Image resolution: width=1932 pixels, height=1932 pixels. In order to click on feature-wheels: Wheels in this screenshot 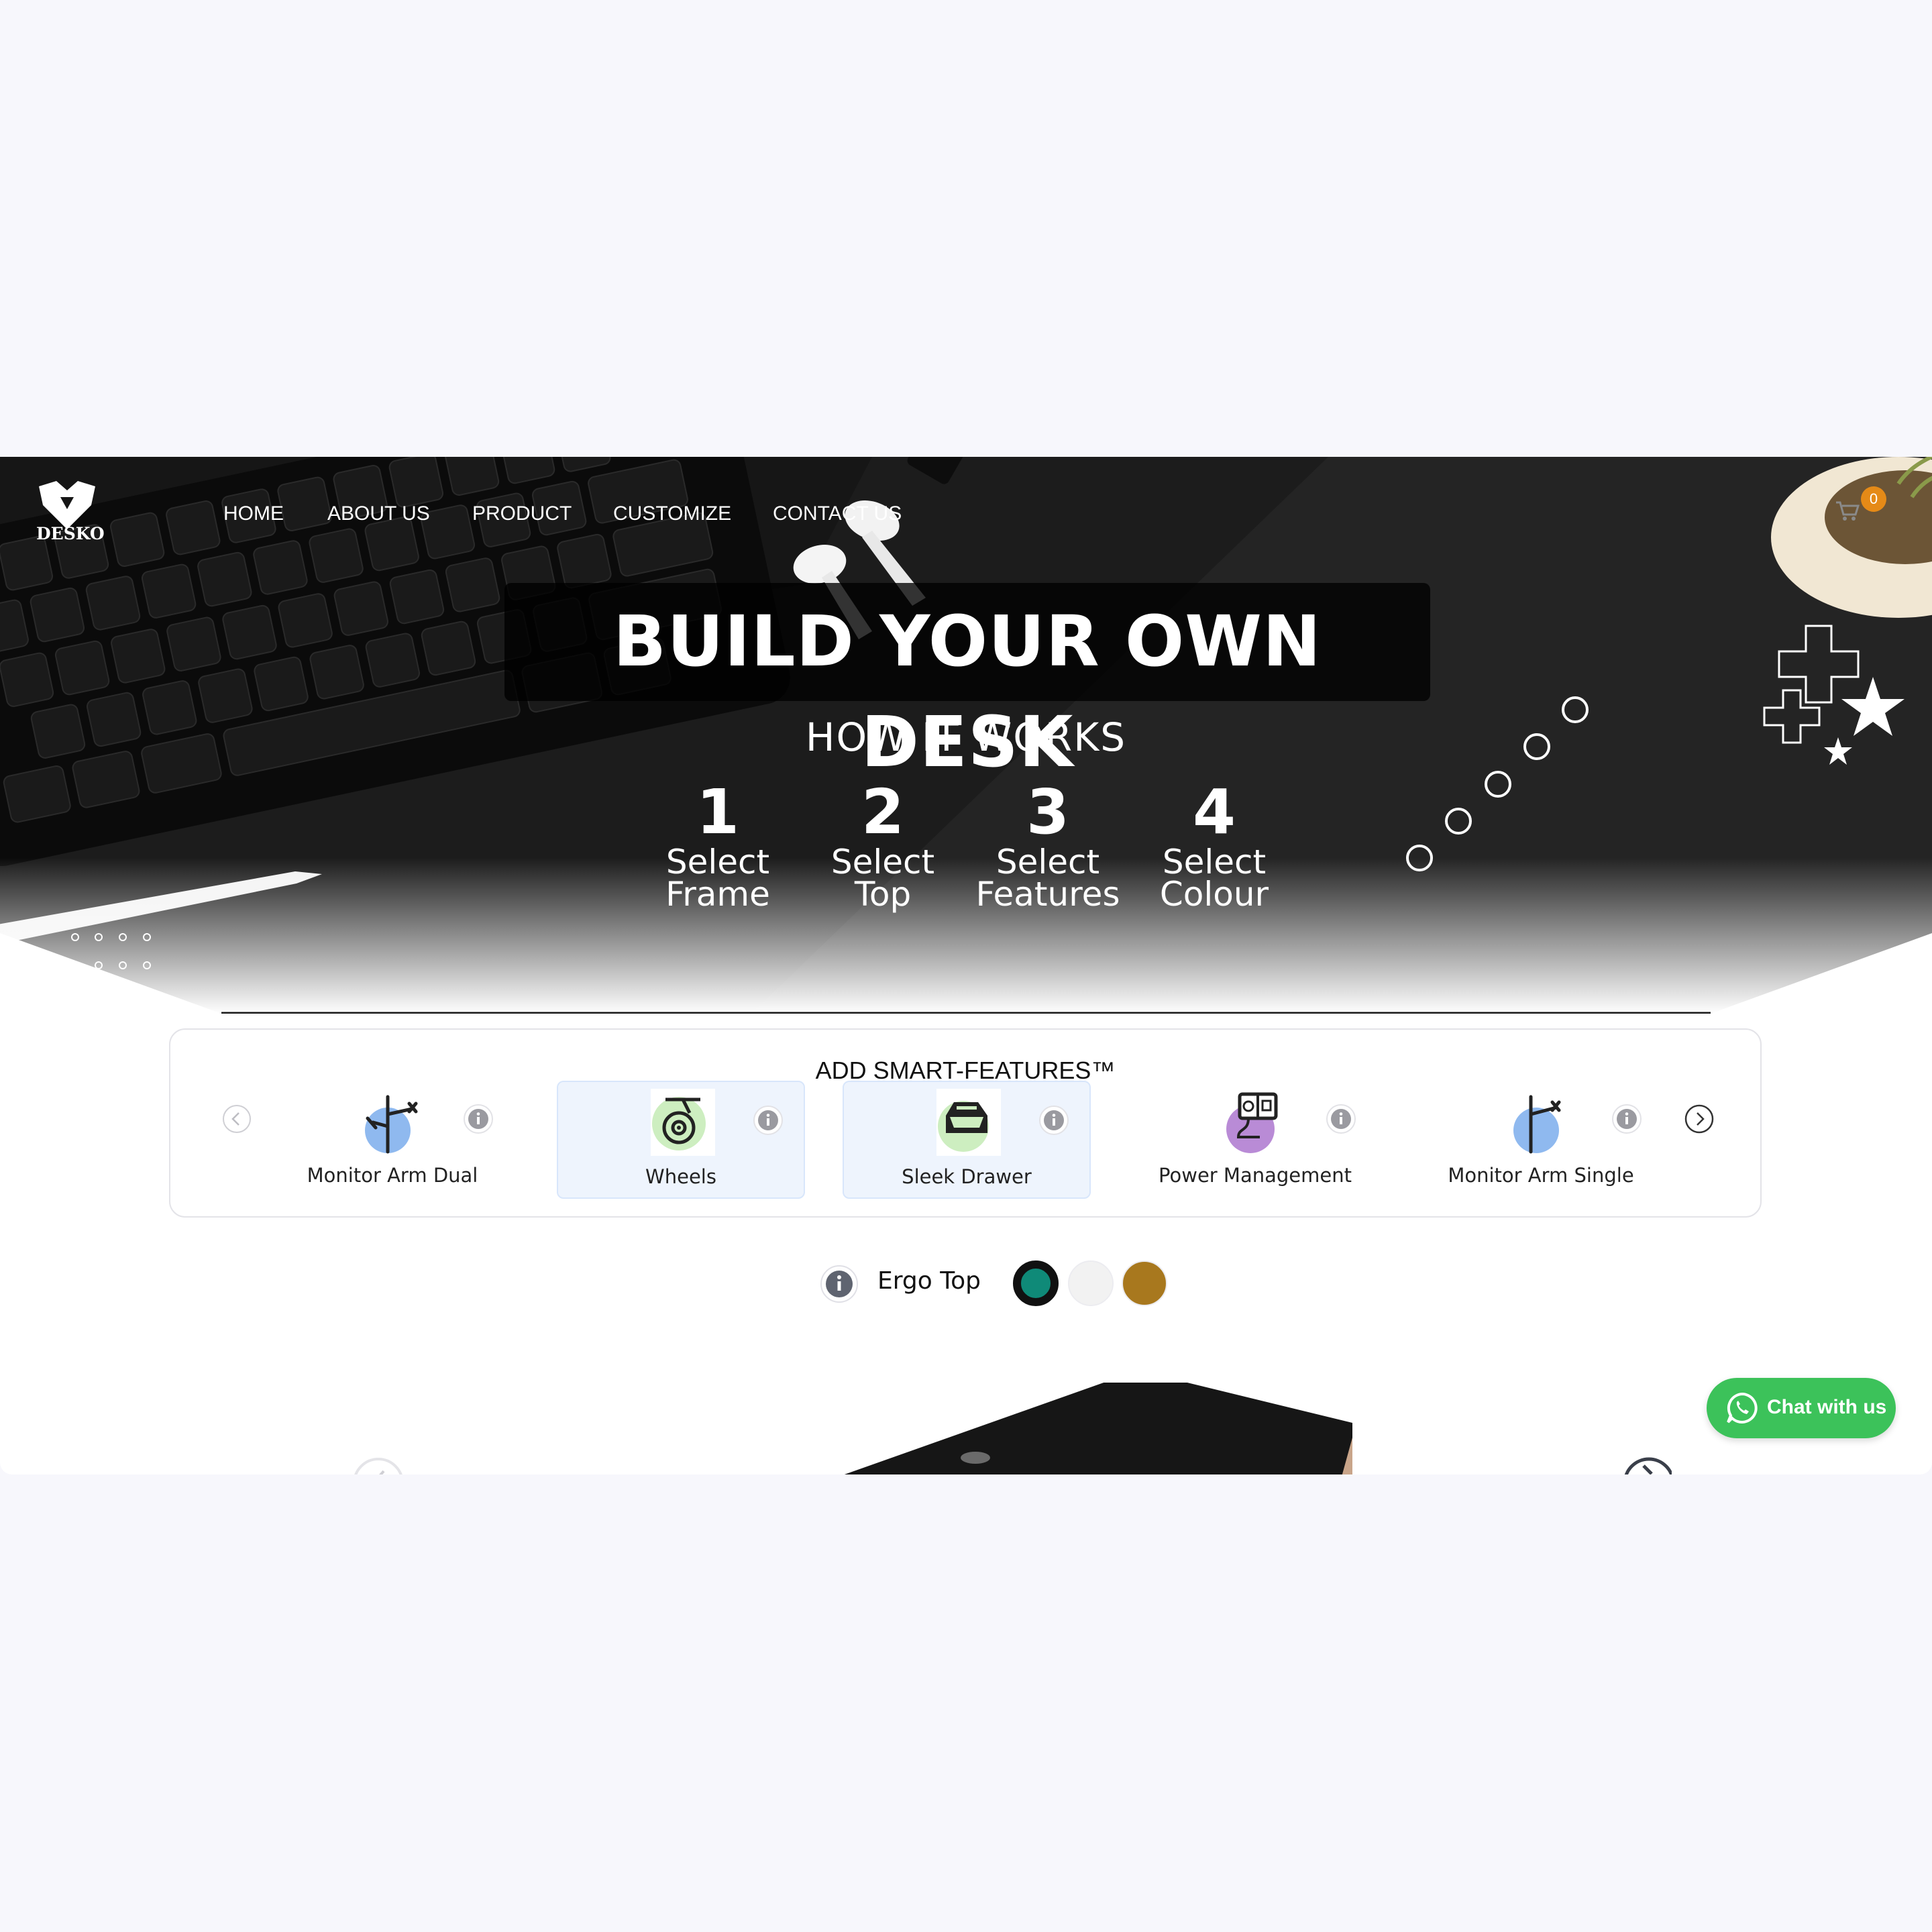, I will do `click(681, 1140)`.